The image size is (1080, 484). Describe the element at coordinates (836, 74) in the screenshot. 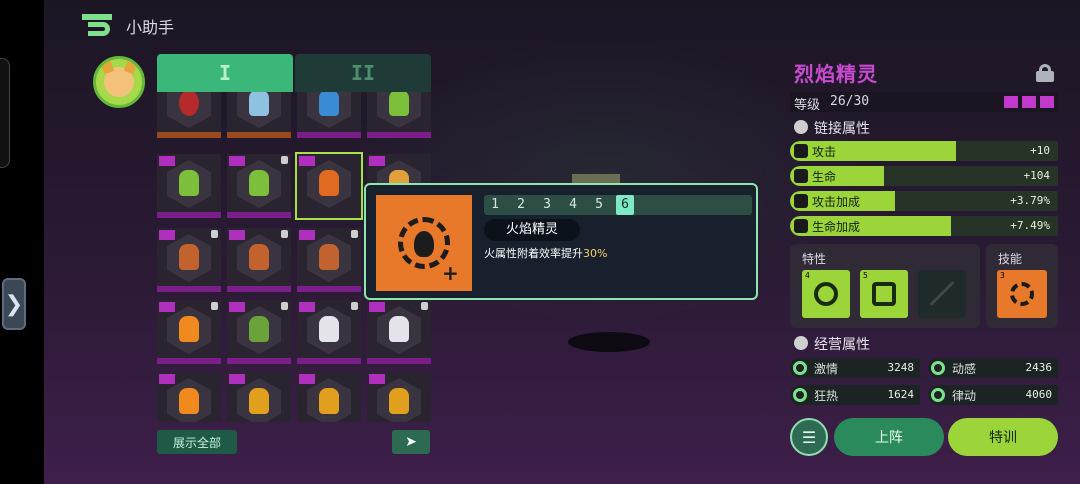

I see `hero-name: 烈焰精灵` at that location.